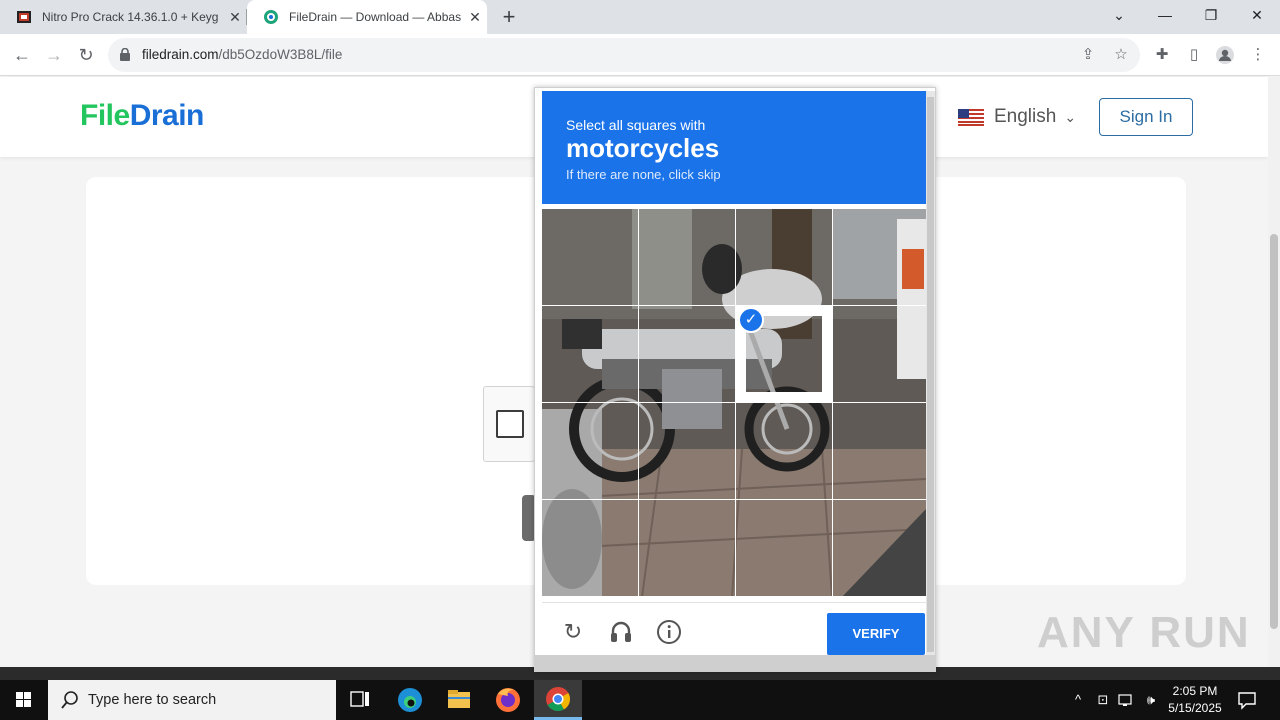 Image resolution: width=1280 pixels, height=720 pixels. I want to click on windows-start-button, so click(24, 700).